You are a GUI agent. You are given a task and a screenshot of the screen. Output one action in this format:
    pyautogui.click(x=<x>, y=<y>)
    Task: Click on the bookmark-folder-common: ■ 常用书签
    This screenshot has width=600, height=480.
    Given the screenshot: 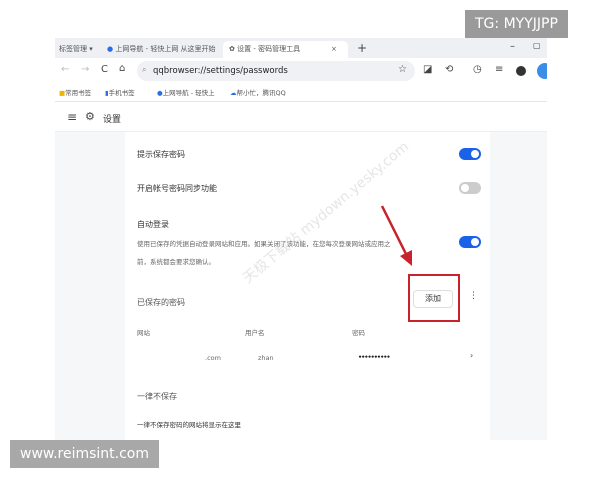 What is the action you would take?
    pyautogui.click(x=75, y=93)
    